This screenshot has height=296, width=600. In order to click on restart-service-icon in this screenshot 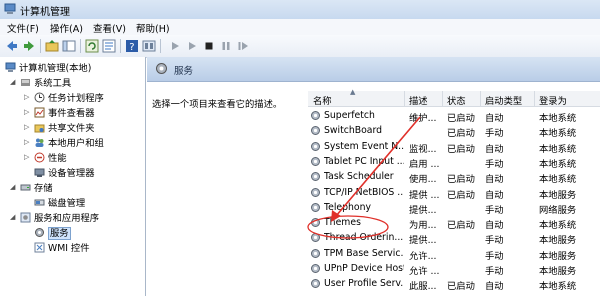, I will do `click(243, 46)`.